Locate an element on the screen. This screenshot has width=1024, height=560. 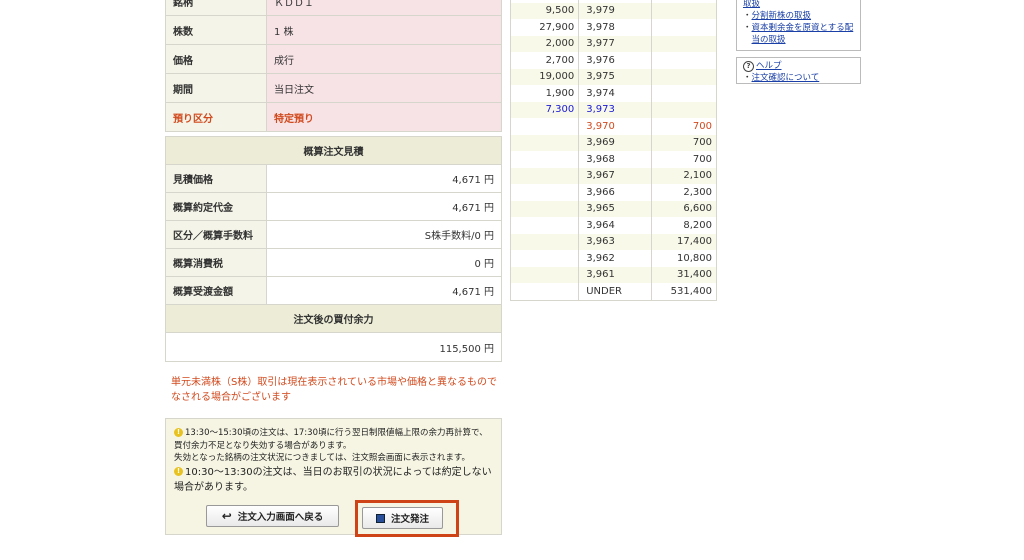
order-book-row: 19,000 3,975 is located at coordinates (613, 76).